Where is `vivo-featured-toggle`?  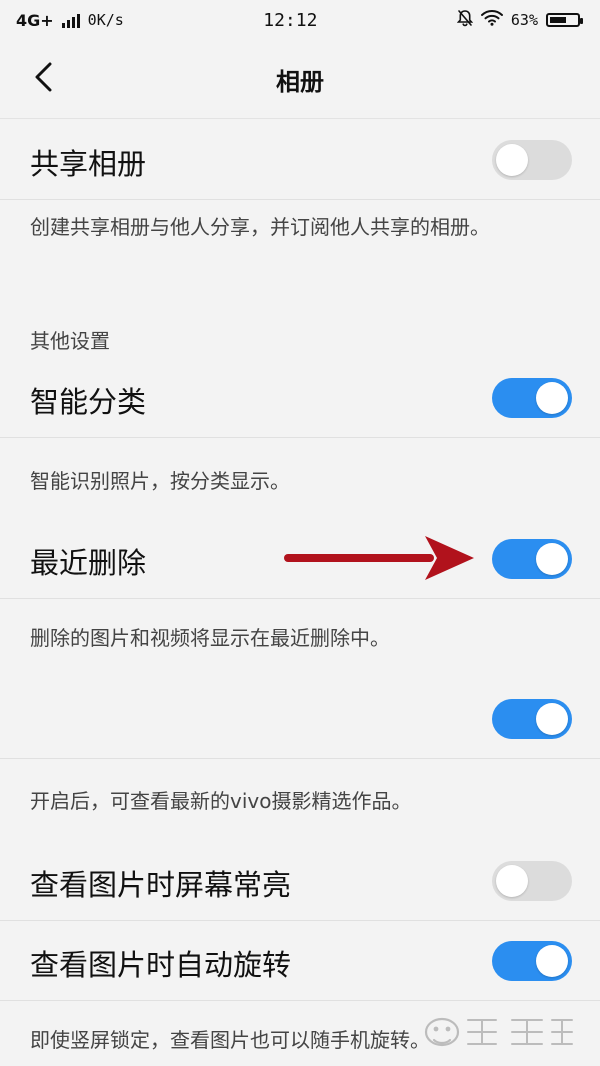 vivo-featured-toggle is located at coordinates (532, 719).